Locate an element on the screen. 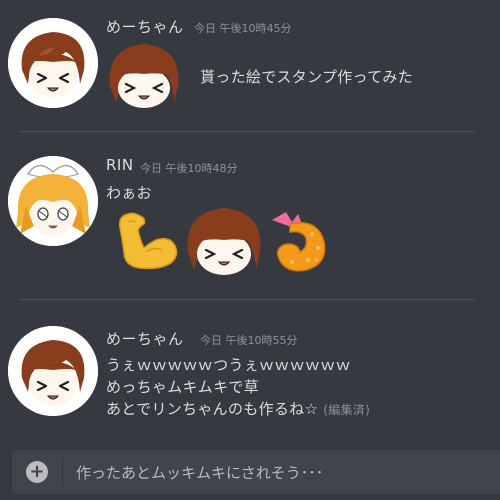  rin-avatar-icon is located at coordinates (53, 201).